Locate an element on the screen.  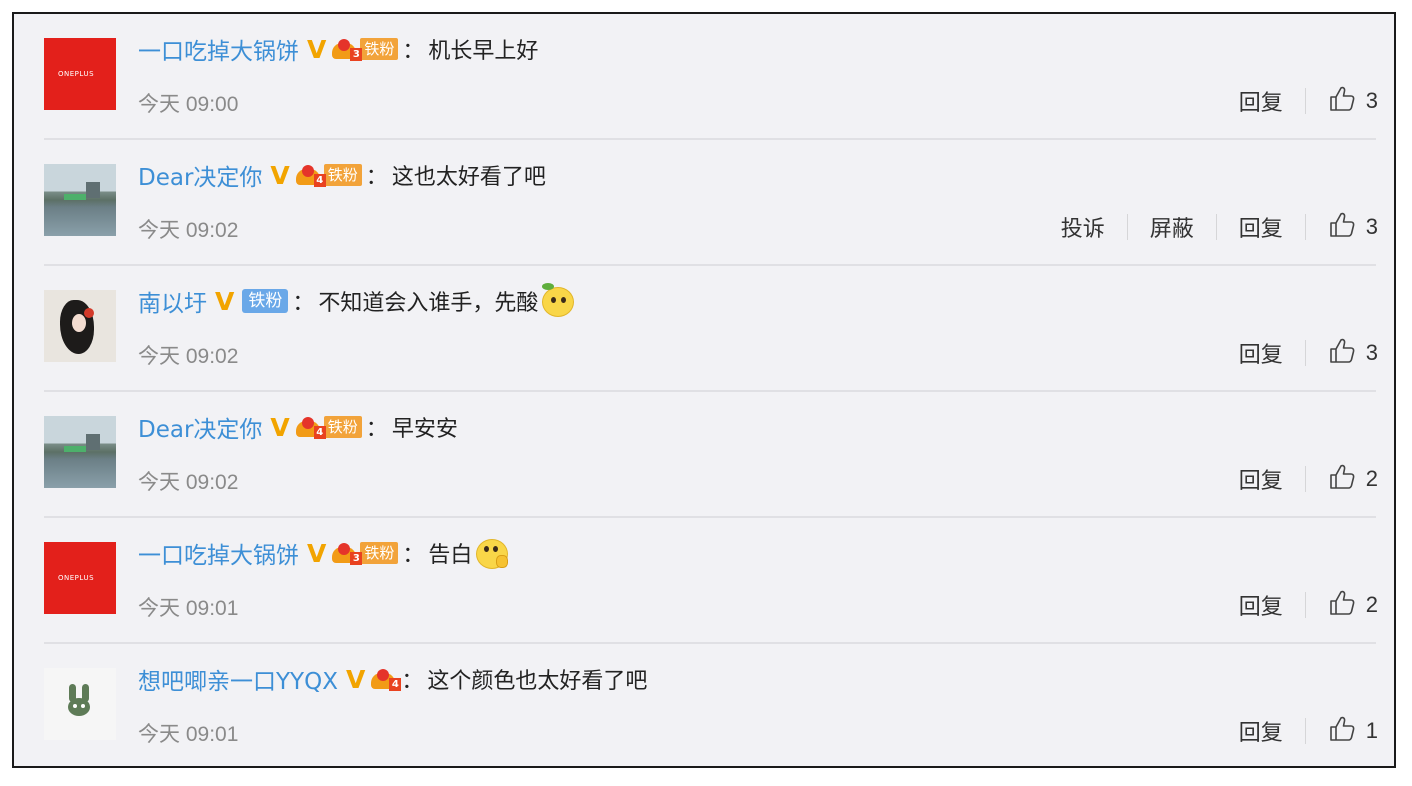
comment-text: 这个颜色也太好看了吧 is located at coordinates (537, 681).